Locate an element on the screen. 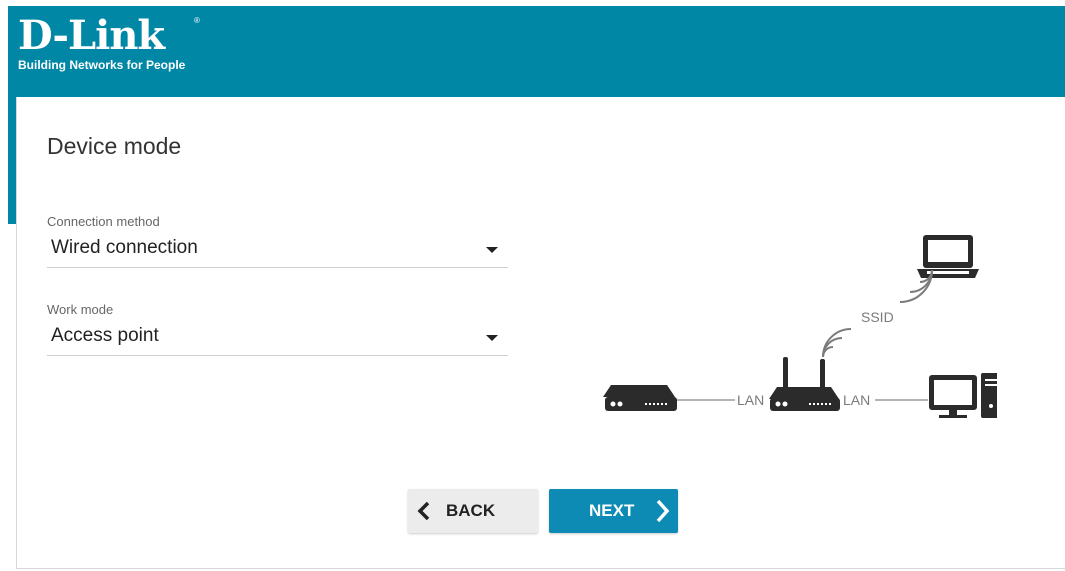 The image size is (1065, 571). back-button: BACK is located at coordinates (473, 511).